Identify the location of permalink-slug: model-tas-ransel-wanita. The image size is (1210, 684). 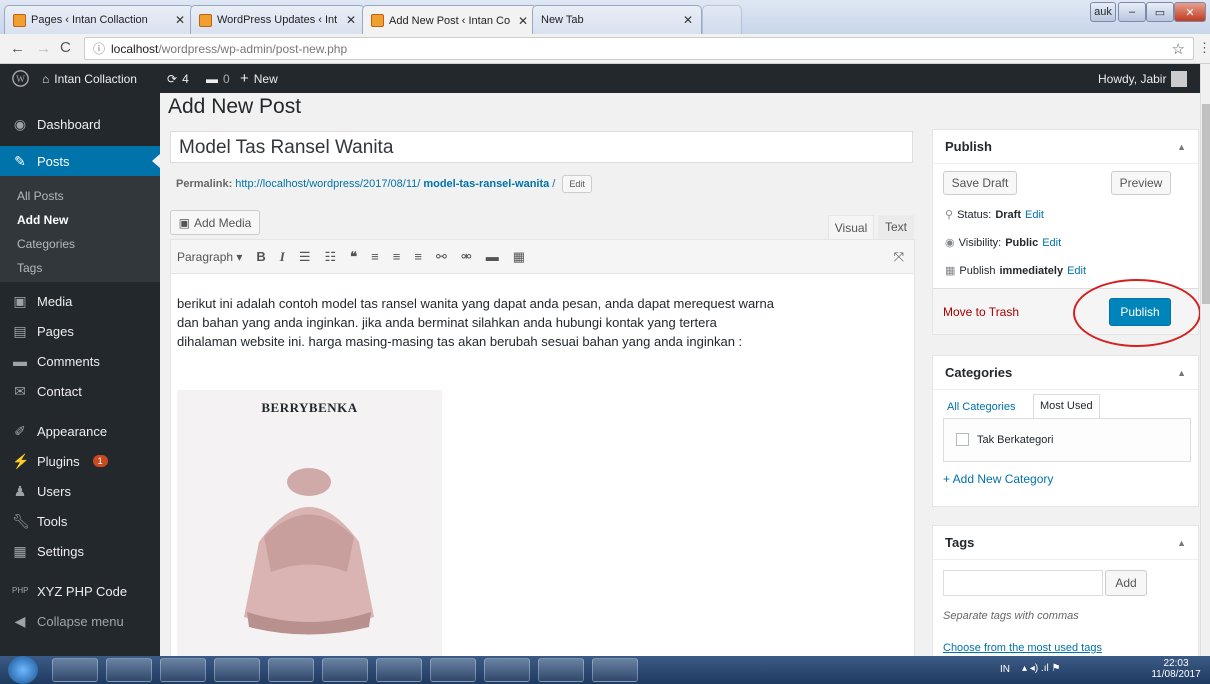
(486, 184).